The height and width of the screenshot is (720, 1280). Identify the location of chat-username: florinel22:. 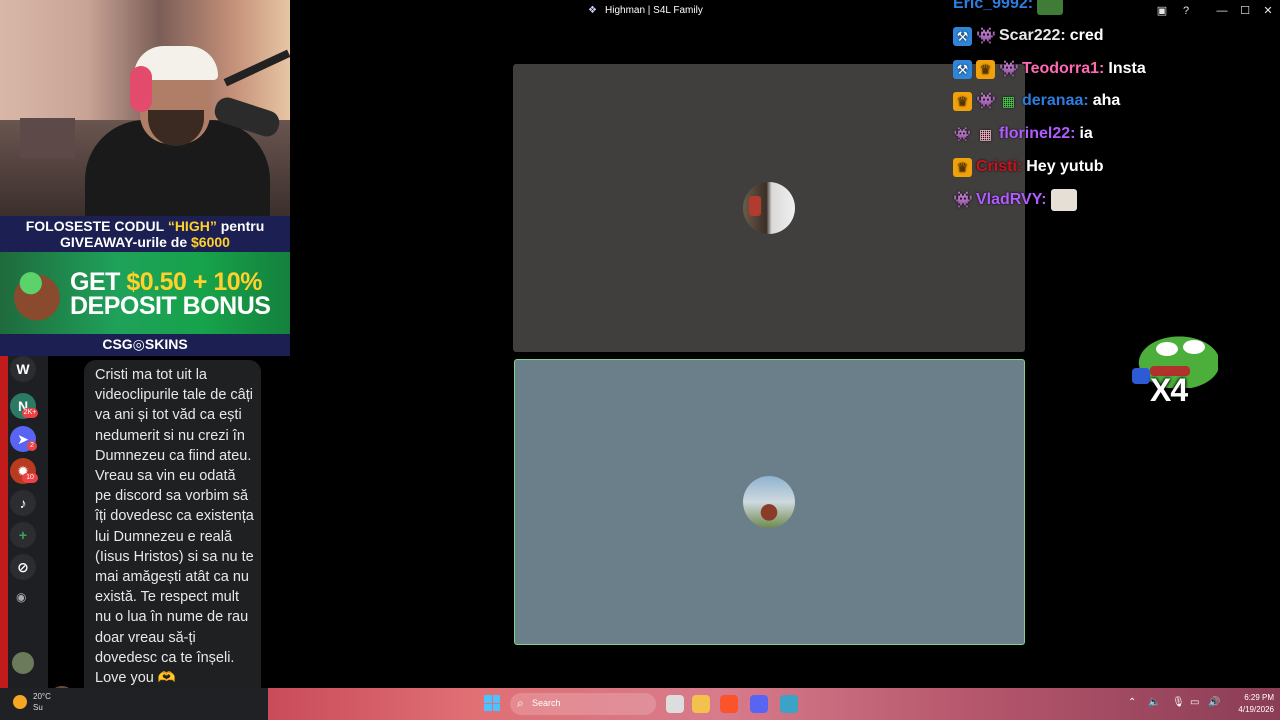
(1037, 133).